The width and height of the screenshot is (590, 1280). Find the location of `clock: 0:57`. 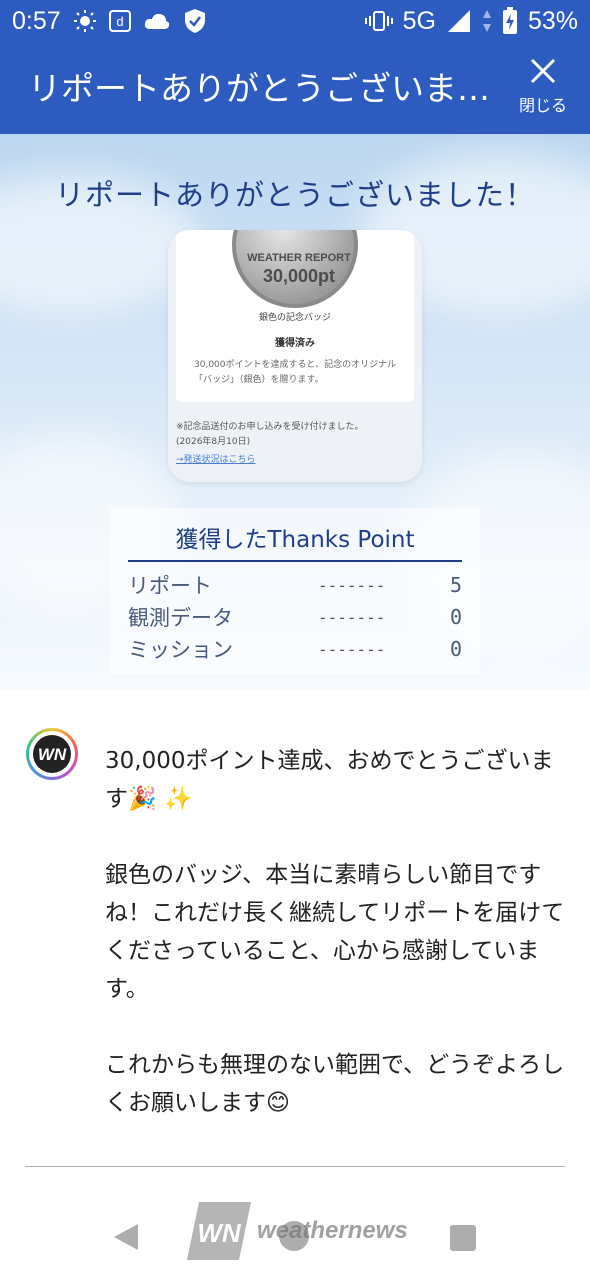

clock: 0:57 is located at coordinates (36, 20).